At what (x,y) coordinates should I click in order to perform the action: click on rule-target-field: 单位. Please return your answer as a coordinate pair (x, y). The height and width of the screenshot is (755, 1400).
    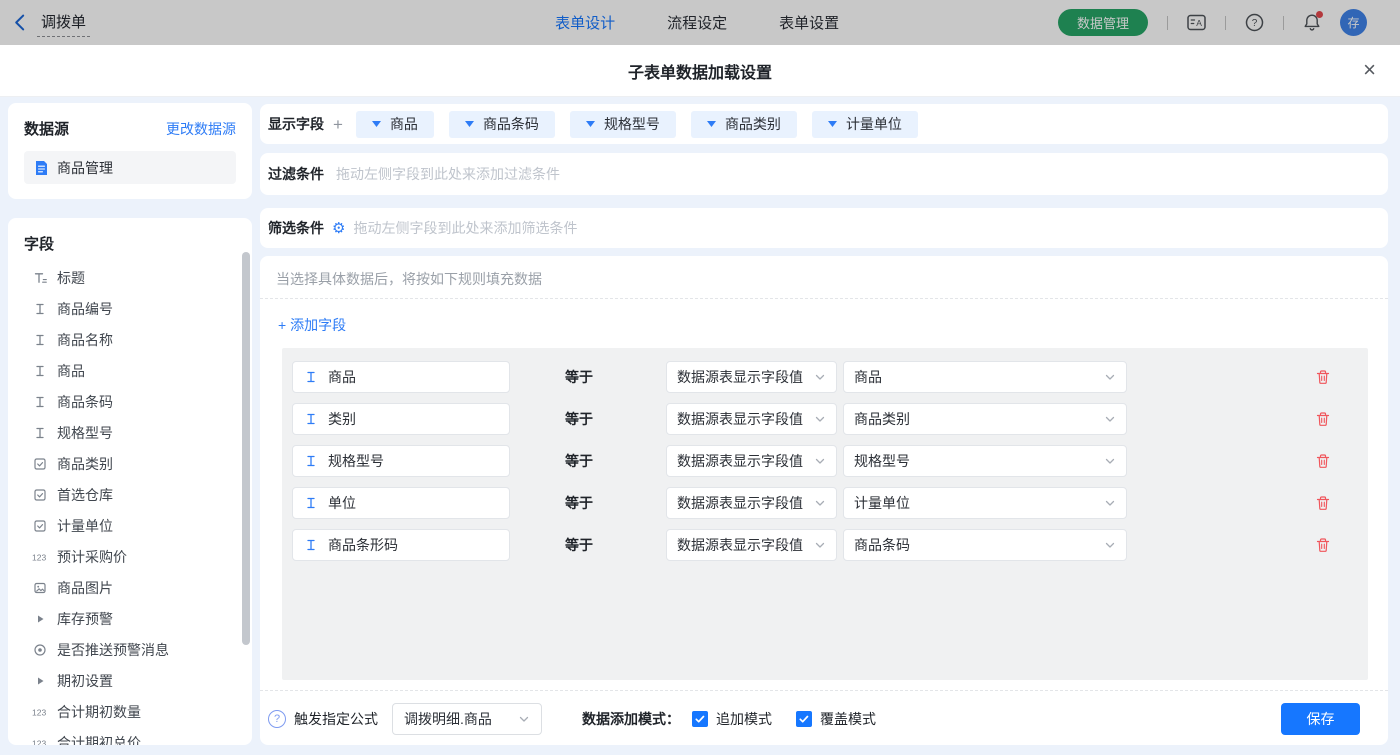
    Looking at the image, I should click on (401, 503).